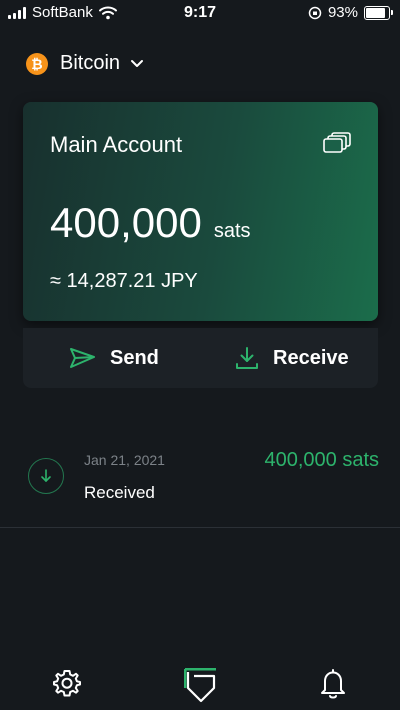 The height and width of the screenshot is (710, 400). I want to click on tab-settings, so click(67, 688).